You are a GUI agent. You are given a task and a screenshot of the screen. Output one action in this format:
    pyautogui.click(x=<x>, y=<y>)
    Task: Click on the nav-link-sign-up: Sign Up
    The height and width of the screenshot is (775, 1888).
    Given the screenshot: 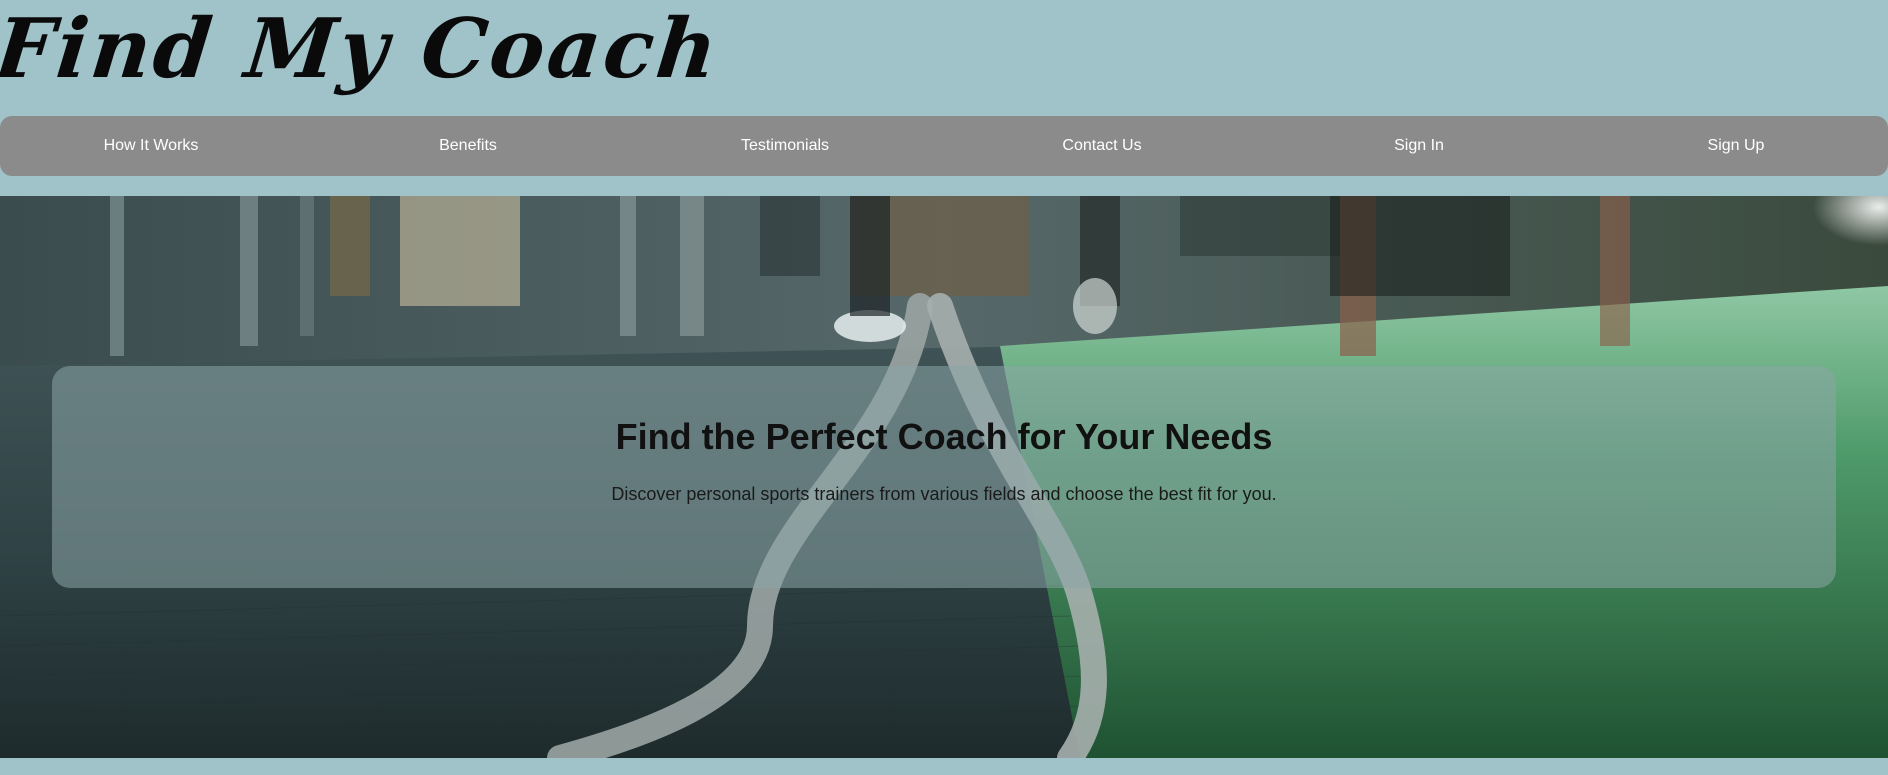 What is the action you would take?
    pyautogui.click(x=1736, y=146)
    